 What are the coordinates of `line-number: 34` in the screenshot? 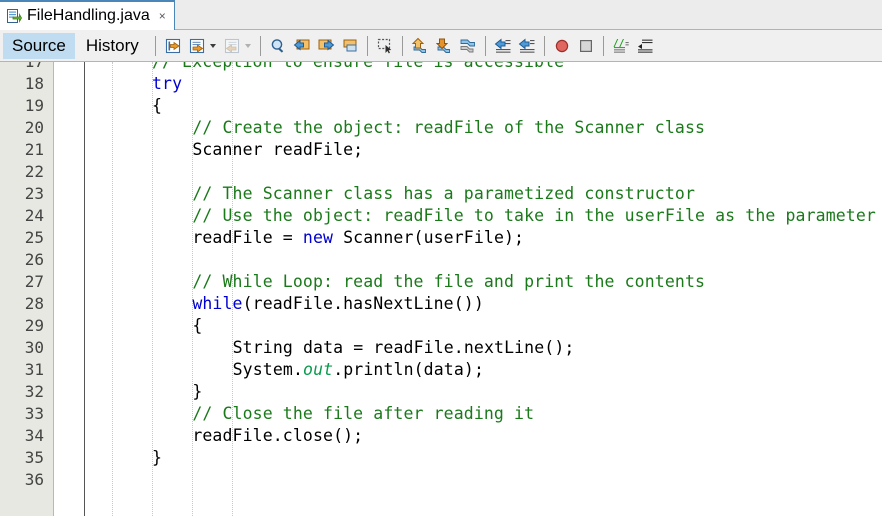 It's located at (34, 435).